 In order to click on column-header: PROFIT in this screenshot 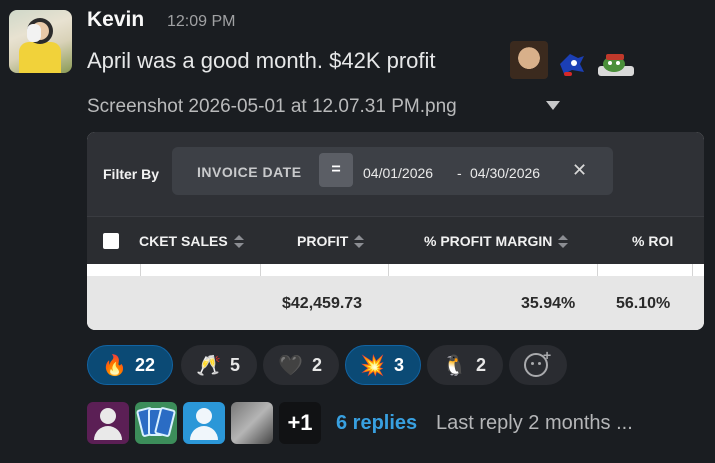, I will do `click(331, 241)`.